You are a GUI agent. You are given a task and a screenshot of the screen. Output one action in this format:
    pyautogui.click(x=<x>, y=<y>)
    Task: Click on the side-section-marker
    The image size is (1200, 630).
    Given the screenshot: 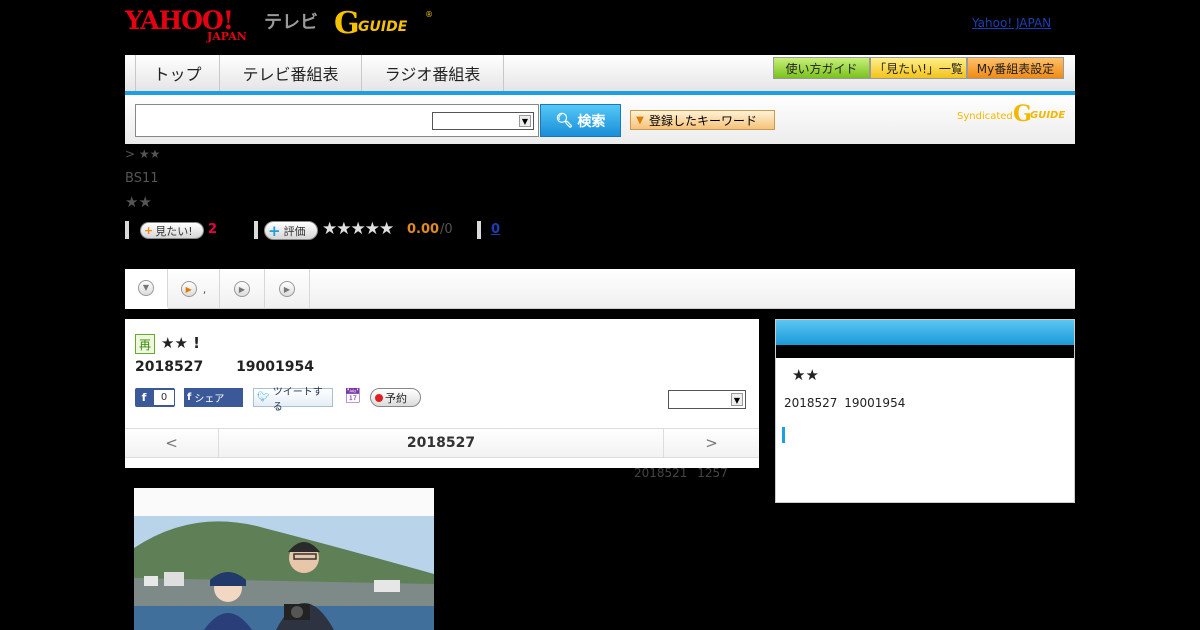 What is the action you would take?
    pyautogui.click(x=783, y=435)
    